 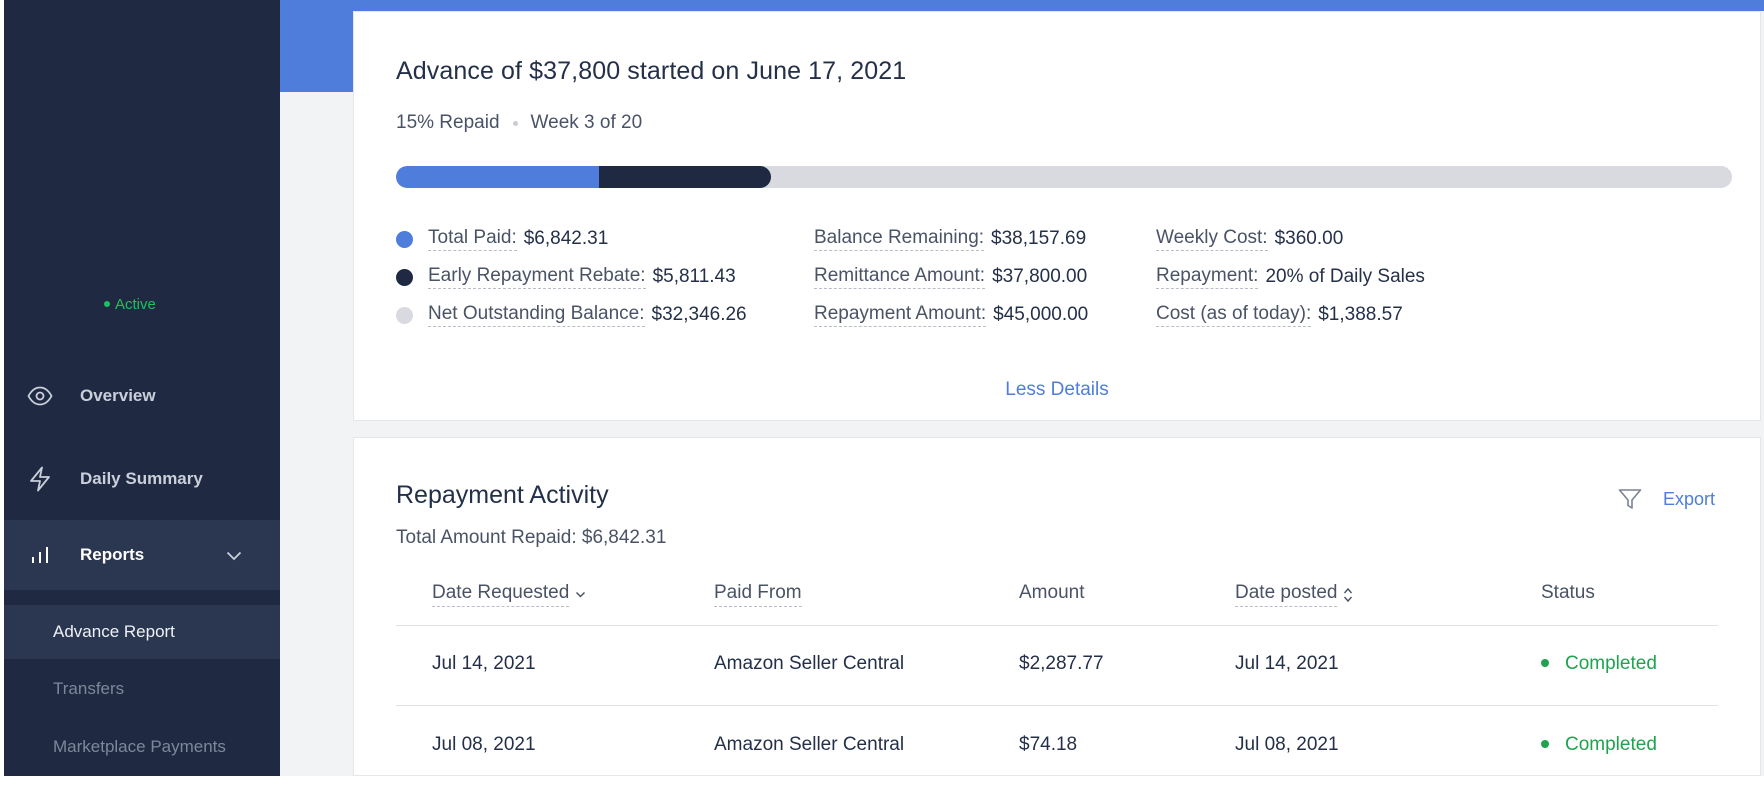 What do you see at coordinates (484, 744) in the screenshot?
I see `cell-date-requested: Jul 08, 2021` at bounding box center [484, 744].